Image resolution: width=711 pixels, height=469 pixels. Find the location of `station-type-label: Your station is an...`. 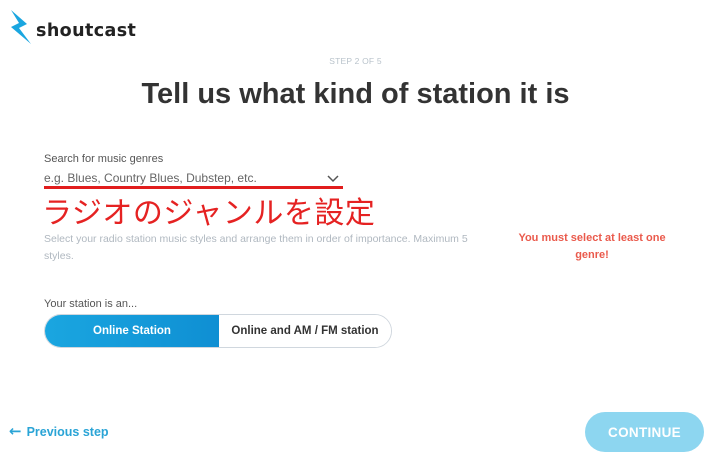

station-type-label: Your station is an... is located at coordinates (91, 304).